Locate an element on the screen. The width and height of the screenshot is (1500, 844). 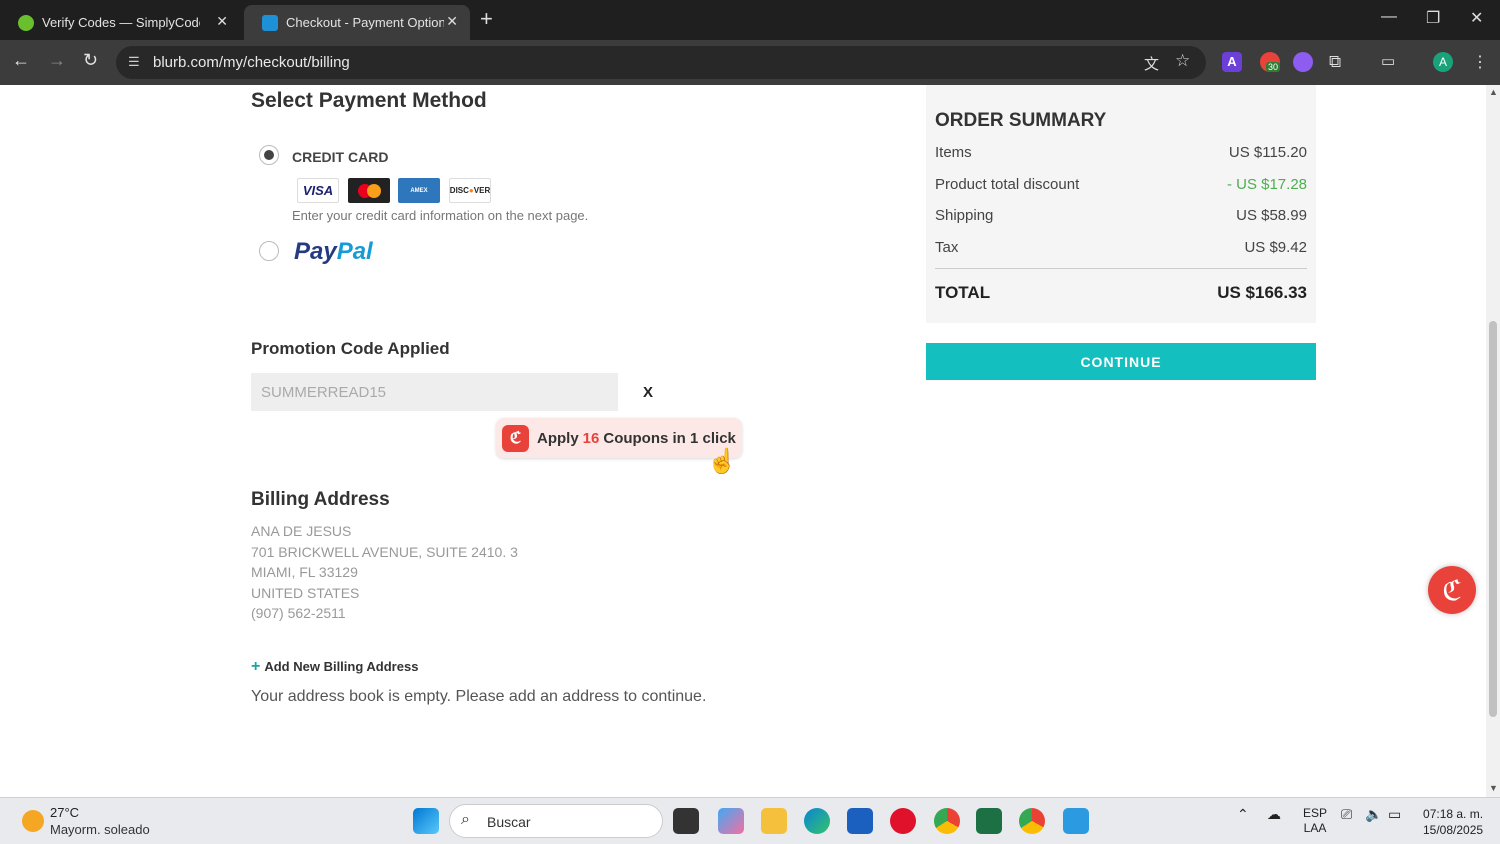
copilot-icon is located at coordinates (731, 821).